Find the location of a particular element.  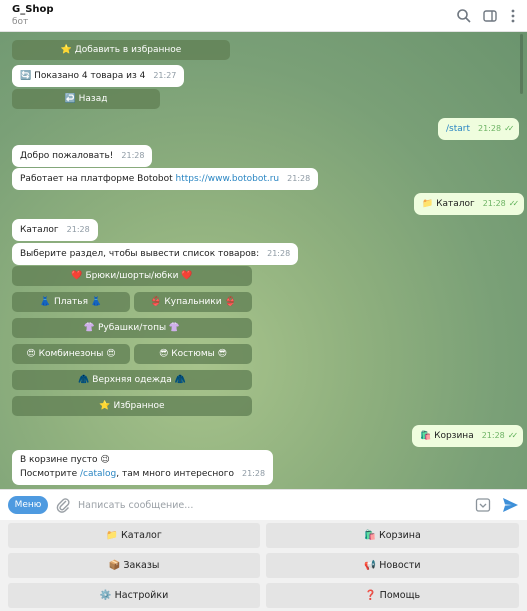

back-button: ↩️ Назад is located at coordinates (86, 99).